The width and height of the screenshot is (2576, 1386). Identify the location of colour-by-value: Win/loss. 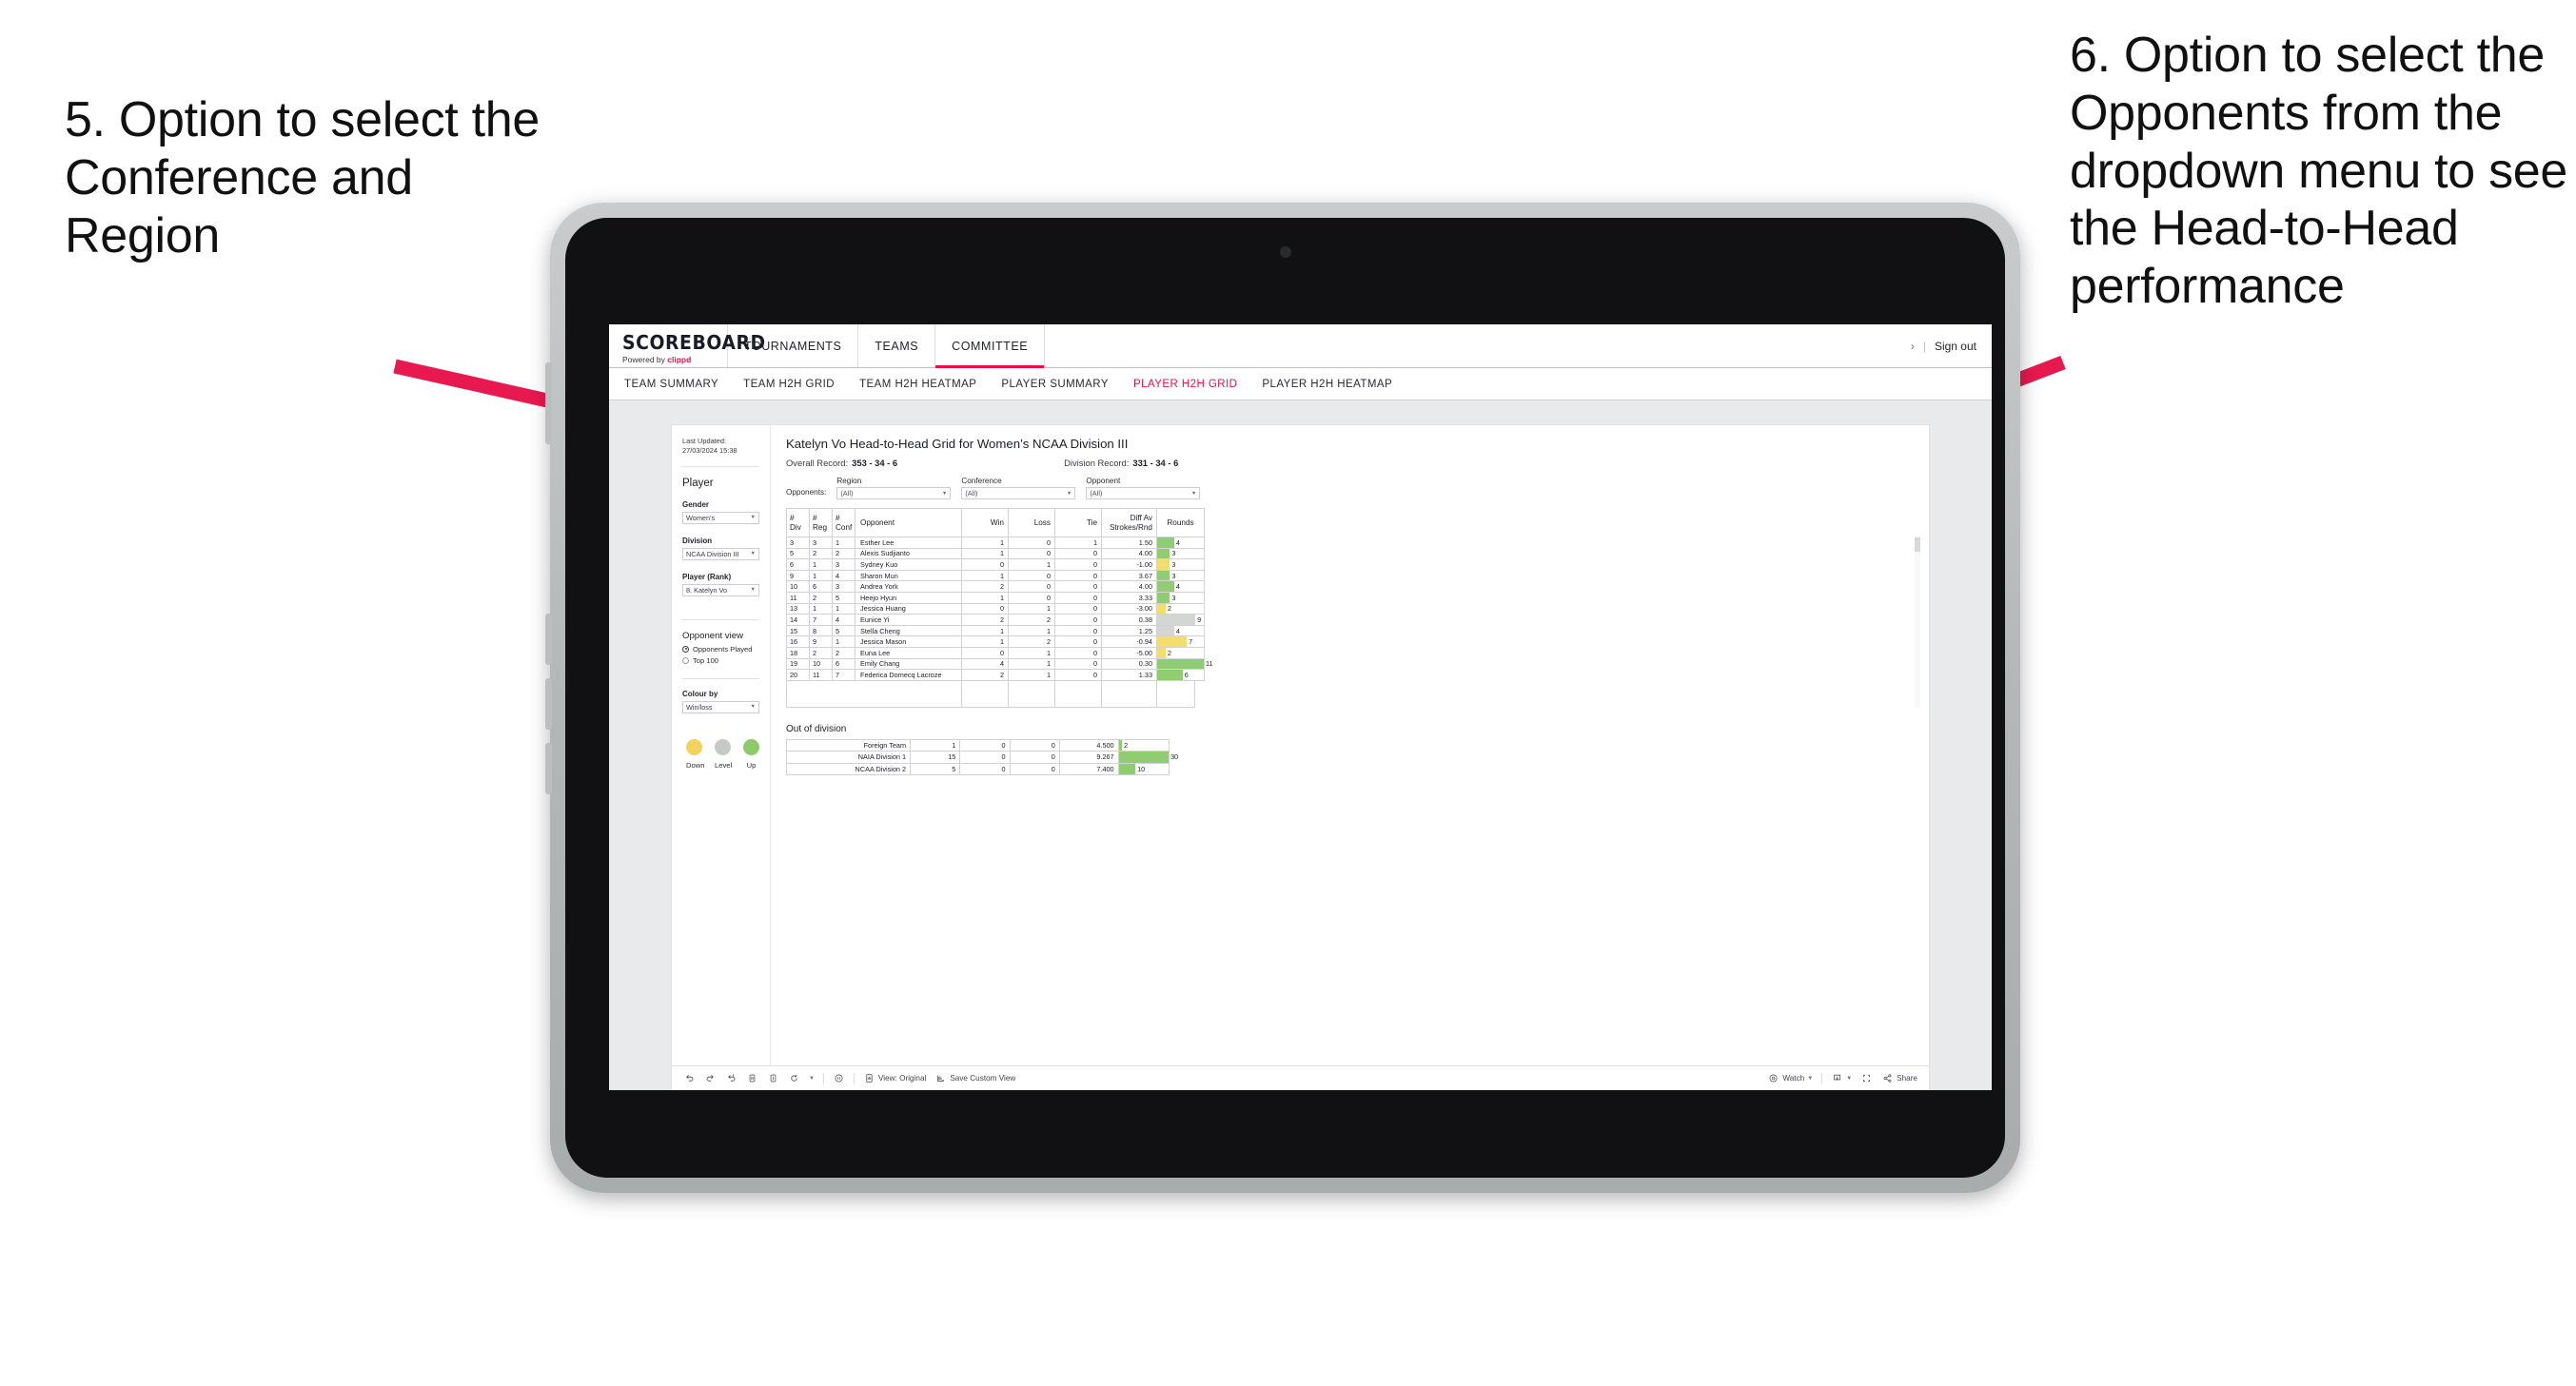
(699, 707).